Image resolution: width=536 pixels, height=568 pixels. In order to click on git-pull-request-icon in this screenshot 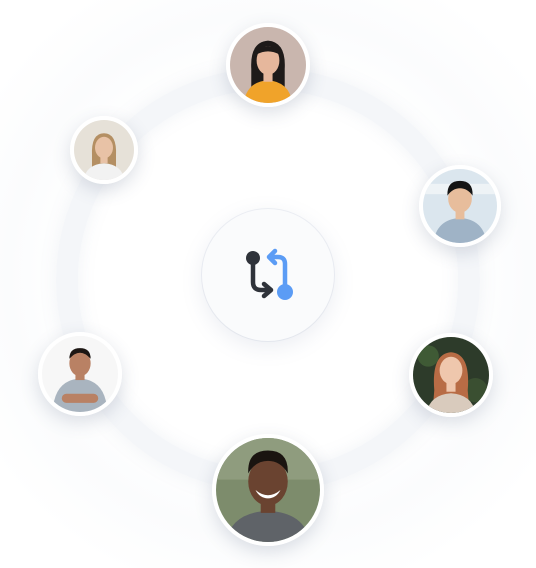, I will do `click(269, 274)`.